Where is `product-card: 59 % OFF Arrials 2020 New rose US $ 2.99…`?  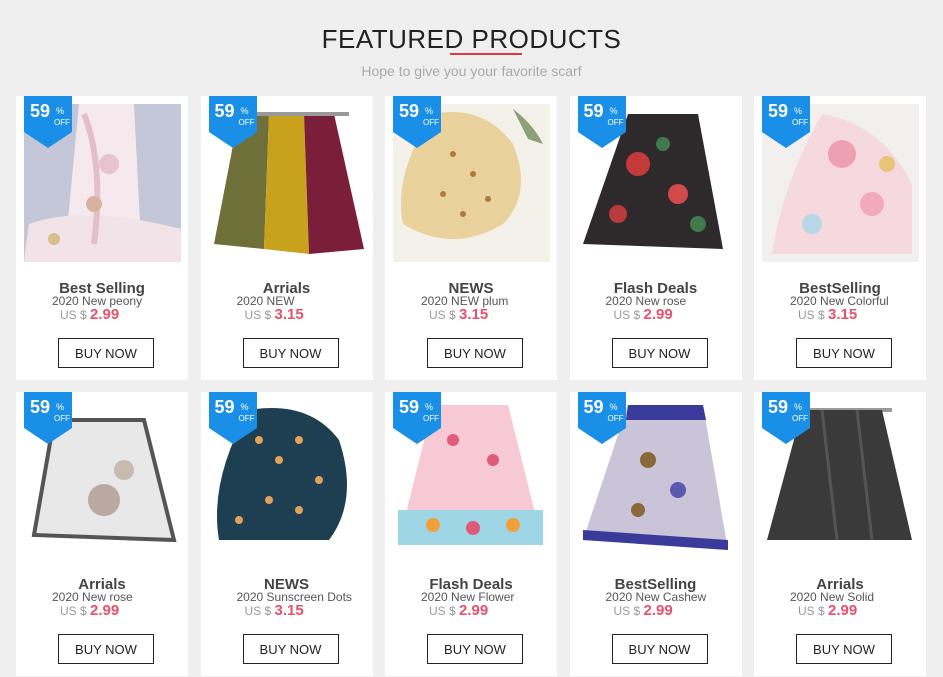 product-card: 59 % OFF Arrials 2020 New rose US $ 2.99… is located at coordinates (102, 534).